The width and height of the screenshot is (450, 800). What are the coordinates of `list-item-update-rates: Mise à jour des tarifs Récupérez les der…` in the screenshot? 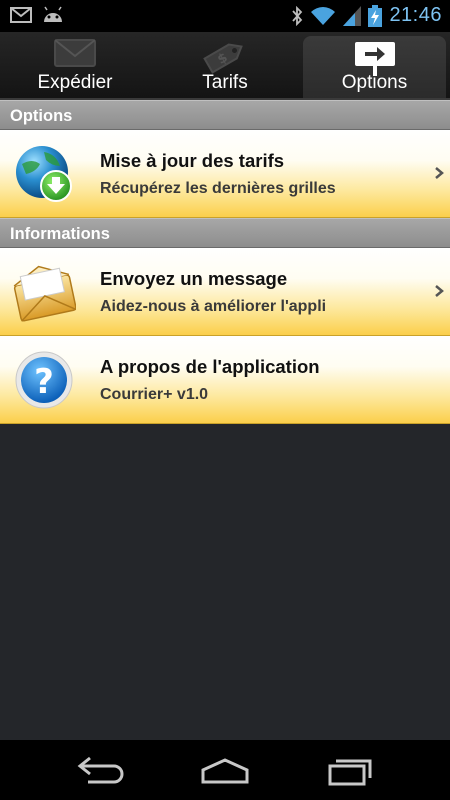 It's located at (225, 174).